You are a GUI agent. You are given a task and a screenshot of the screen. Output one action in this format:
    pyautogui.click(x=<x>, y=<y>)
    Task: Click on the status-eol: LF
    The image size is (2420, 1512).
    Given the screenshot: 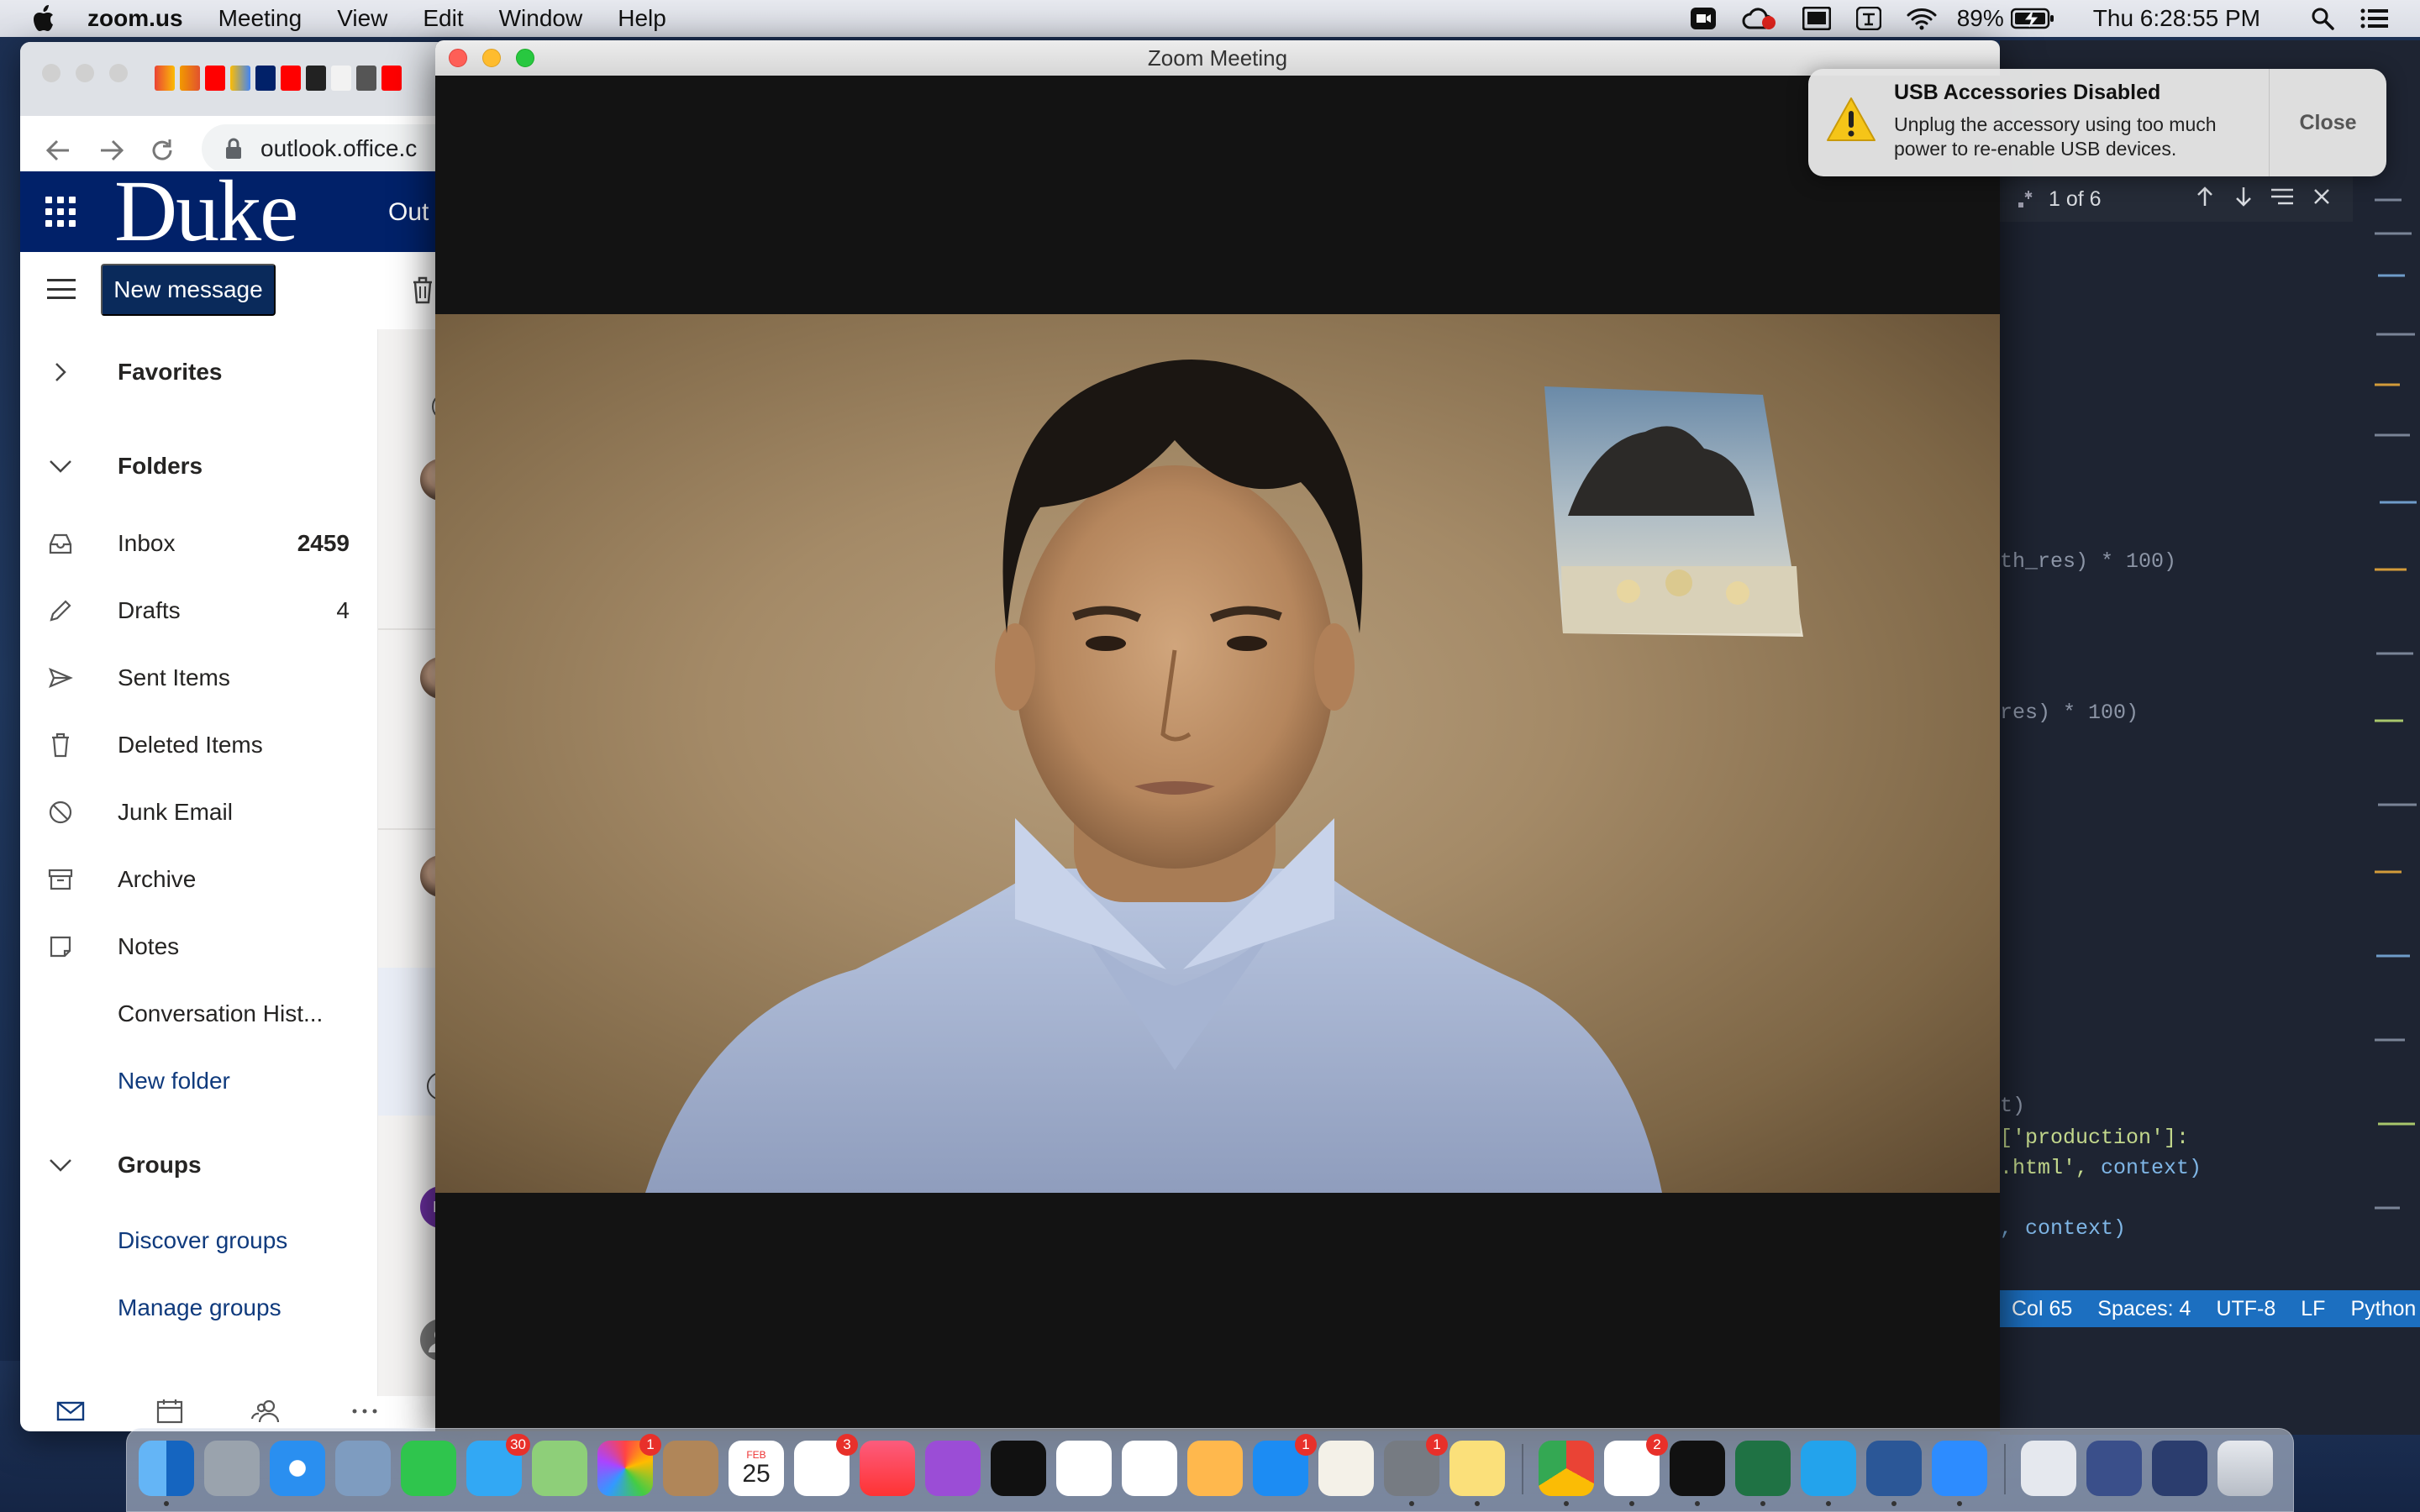 What is the action you would take?
    pyautogui.click(x=2313, y=1309)
    